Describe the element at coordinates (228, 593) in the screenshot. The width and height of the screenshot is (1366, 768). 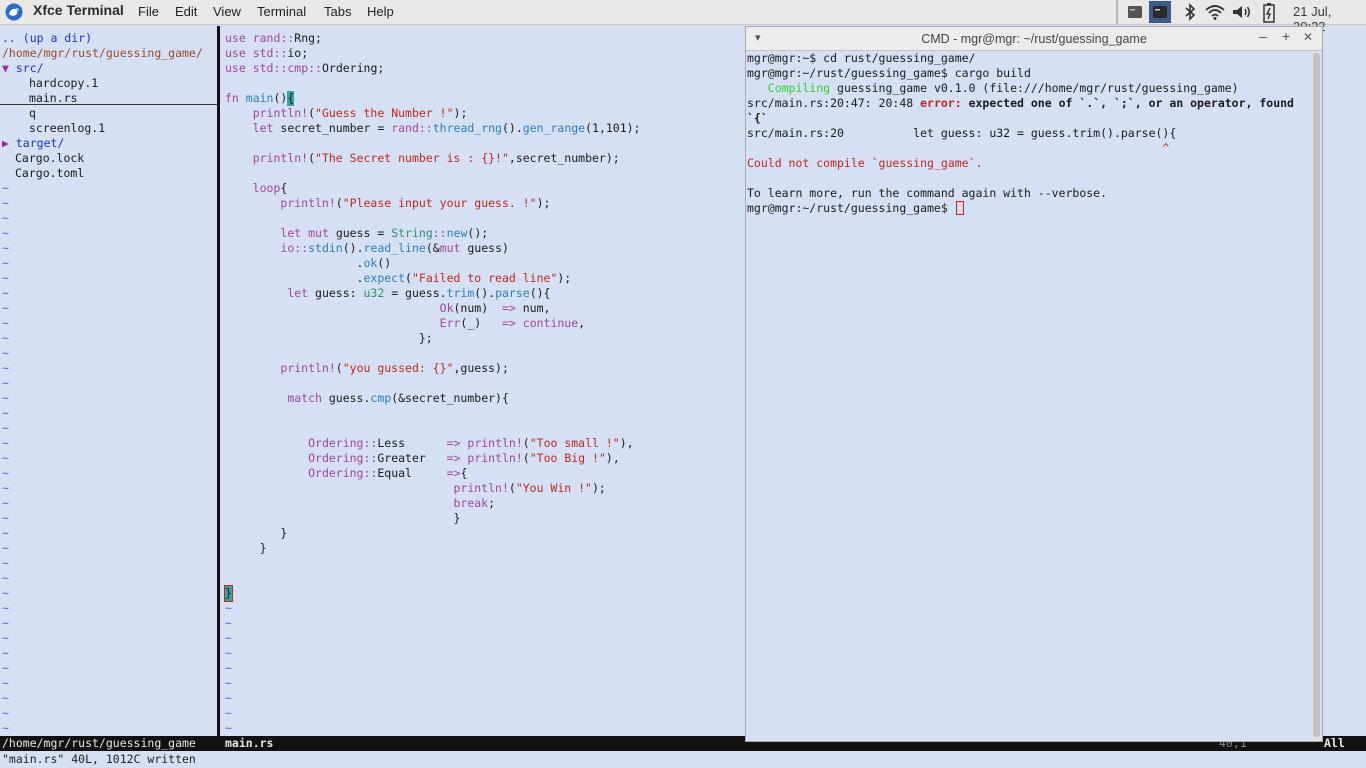
I see `code-line-40: }` at that location.